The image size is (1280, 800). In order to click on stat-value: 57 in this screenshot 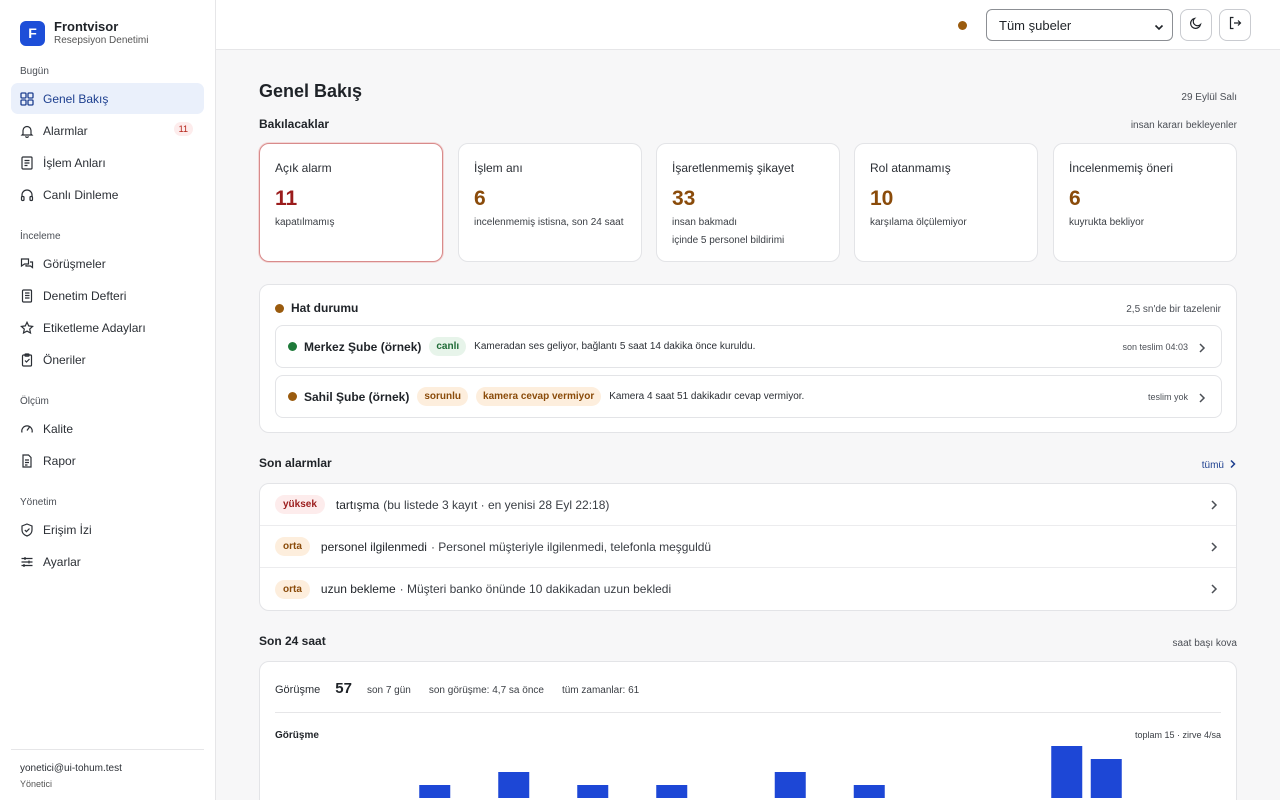, I will do `click(343, 688)`.